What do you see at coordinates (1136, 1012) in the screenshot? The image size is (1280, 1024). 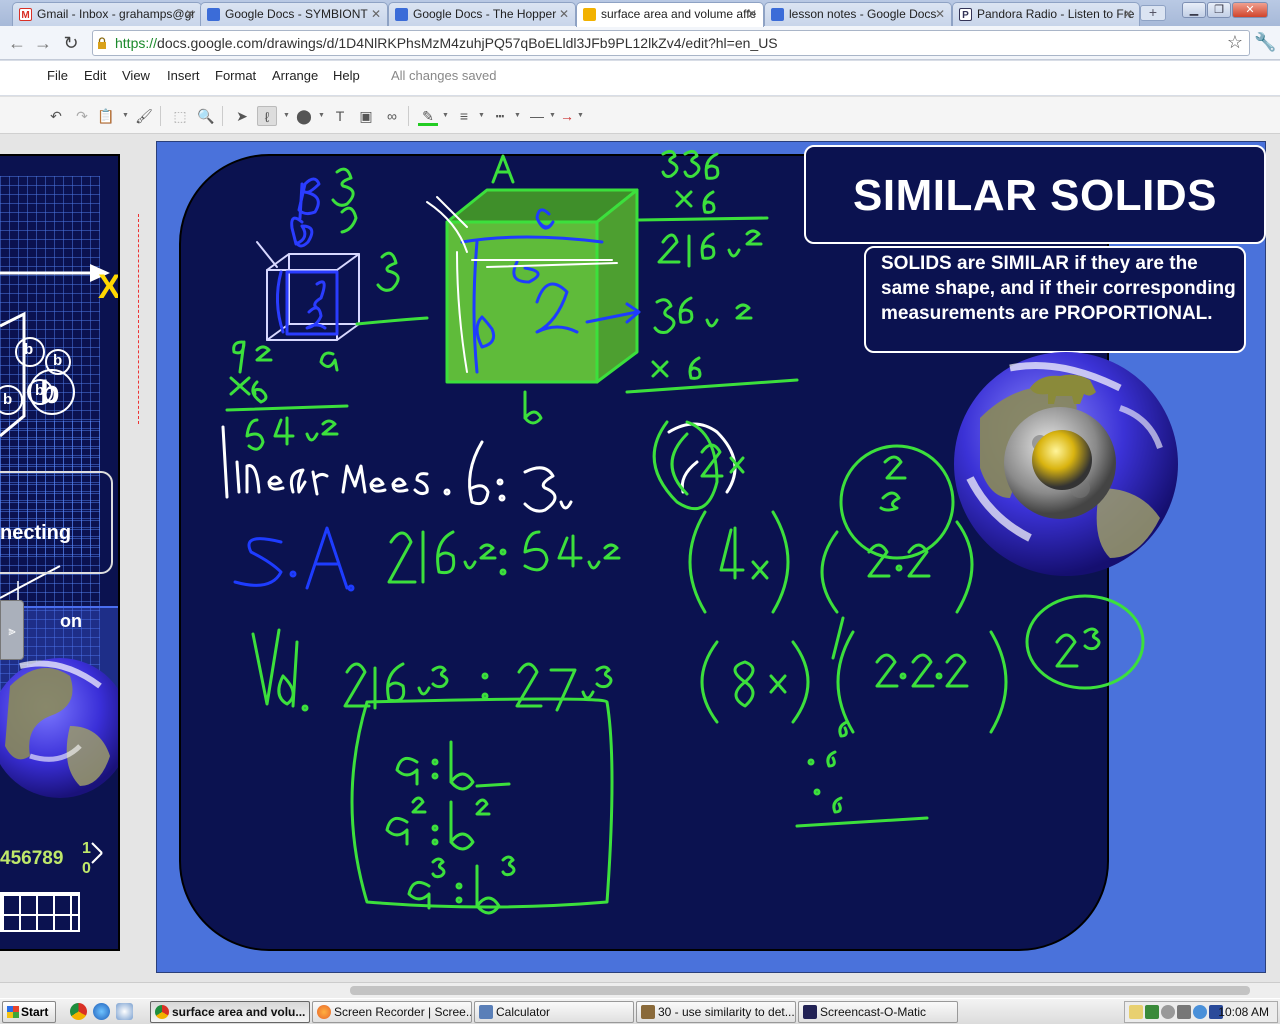 I see `folder-icon` at bounding box center [1136, 1012].